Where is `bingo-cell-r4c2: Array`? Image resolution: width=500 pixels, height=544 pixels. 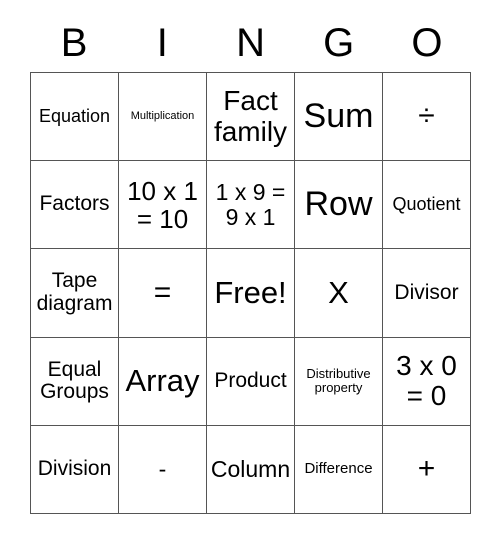
bingo-cell-r4c2: Array is located at coordinates (163, 381).